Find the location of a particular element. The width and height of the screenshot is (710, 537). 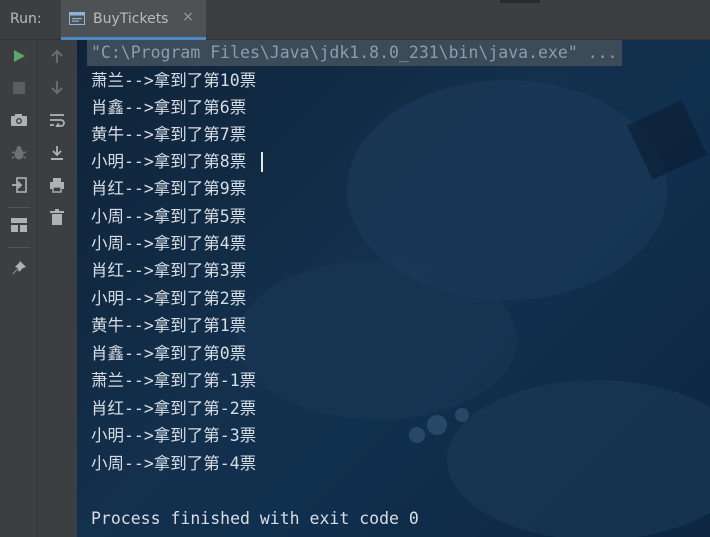

run-toolbar-primary is located at coordinates (19, 288).